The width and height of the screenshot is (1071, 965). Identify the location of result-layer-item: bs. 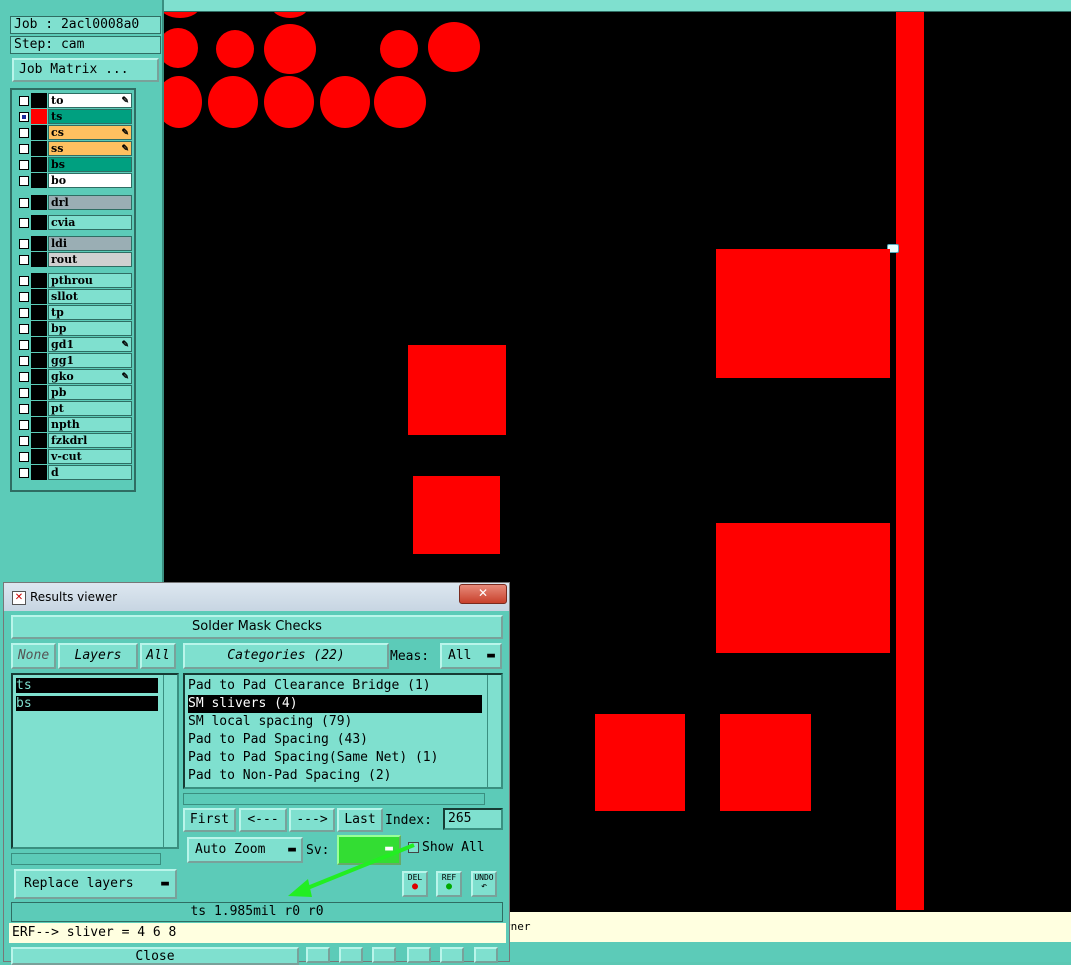
(87, 703).